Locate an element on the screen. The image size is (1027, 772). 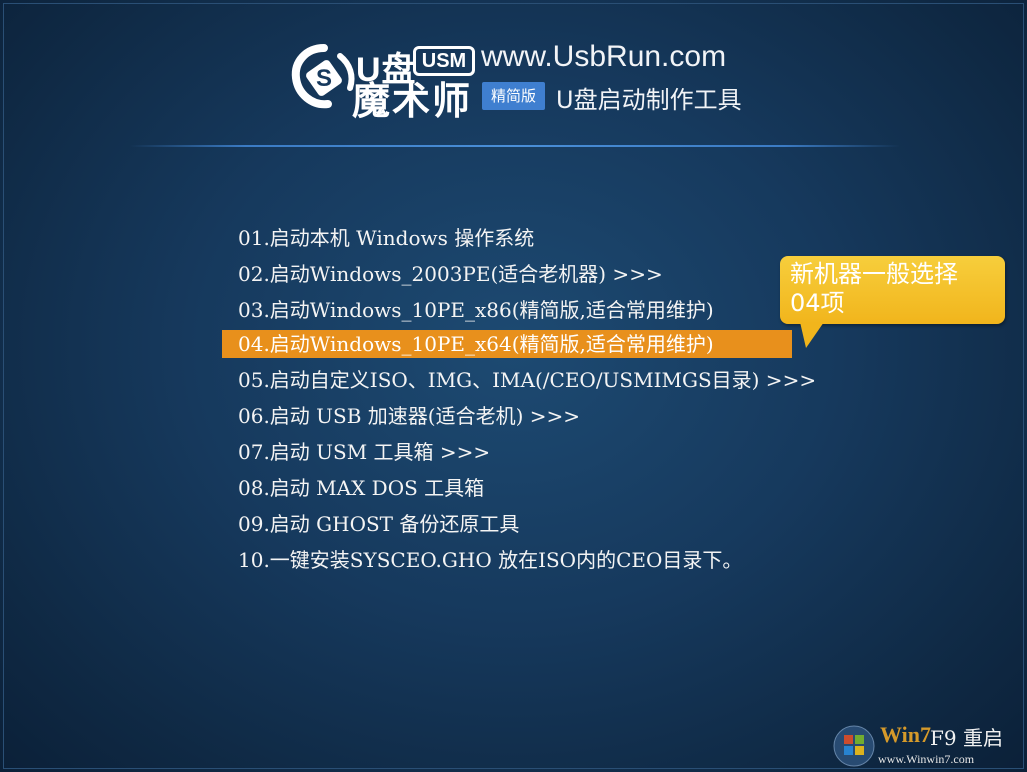
logo-name: 魔术师 is located at coordinates (412, 101).